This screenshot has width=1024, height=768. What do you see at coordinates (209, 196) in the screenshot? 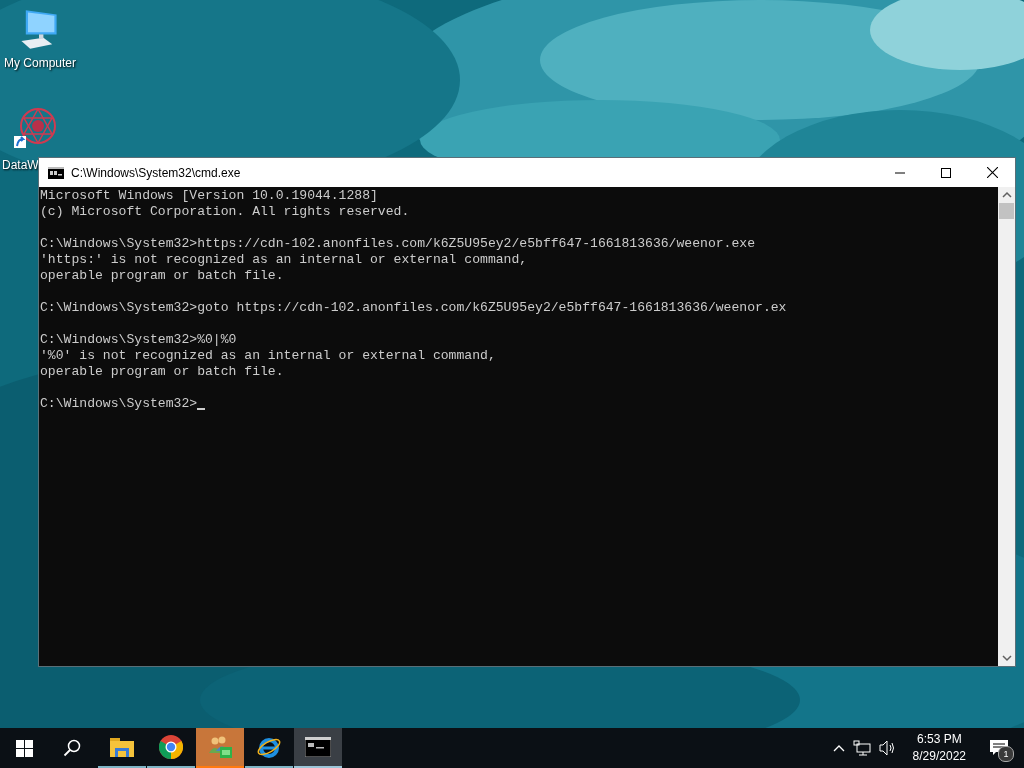
I see `console-line: Microsoft Windows [Version 10.0.19044.1288]` at bounding box center [209, 196].